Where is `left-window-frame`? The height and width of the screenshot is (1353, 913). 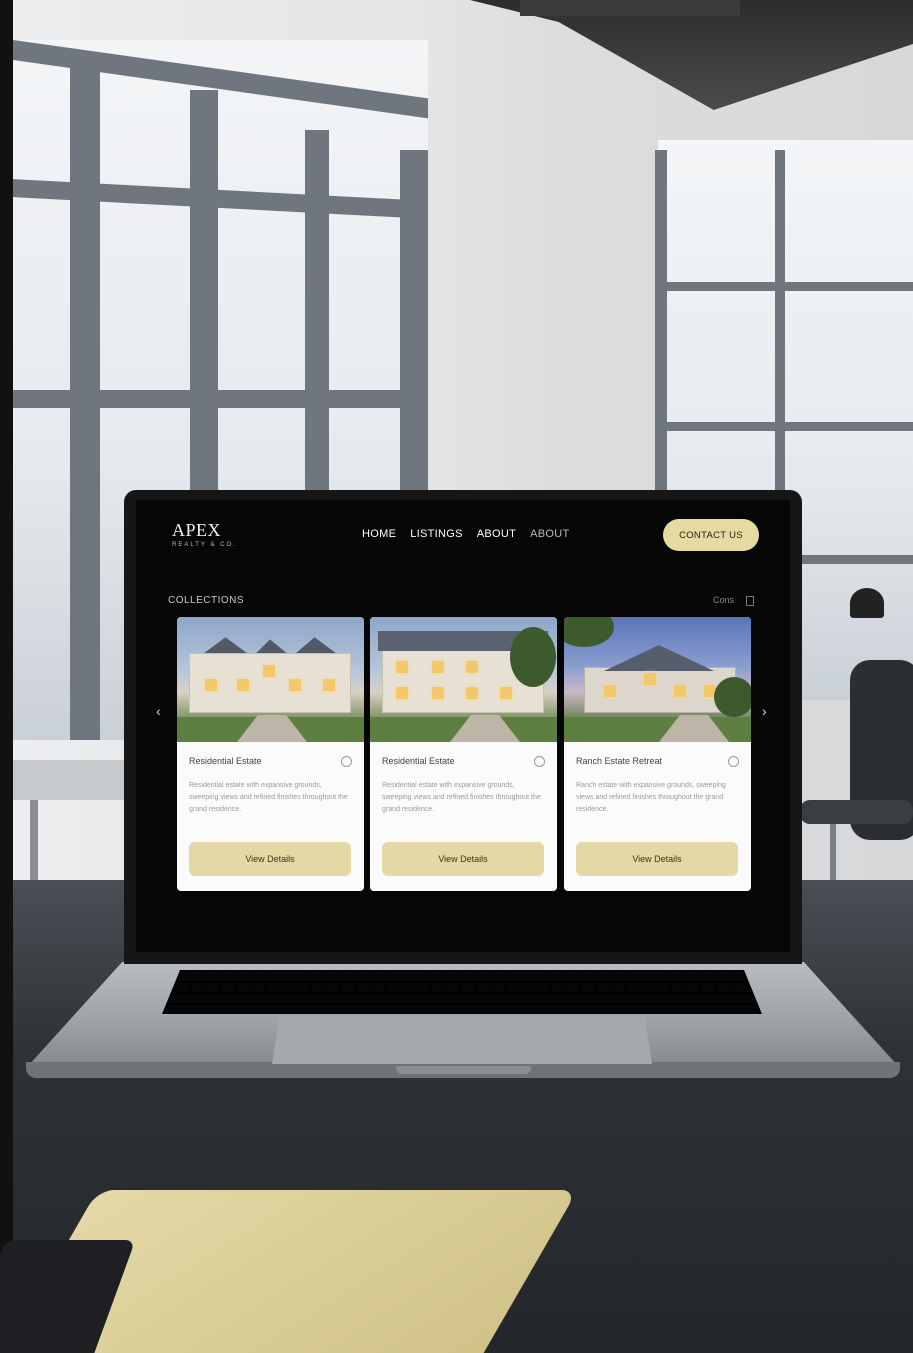 left-window-frame is located at coordinates (220, 399).